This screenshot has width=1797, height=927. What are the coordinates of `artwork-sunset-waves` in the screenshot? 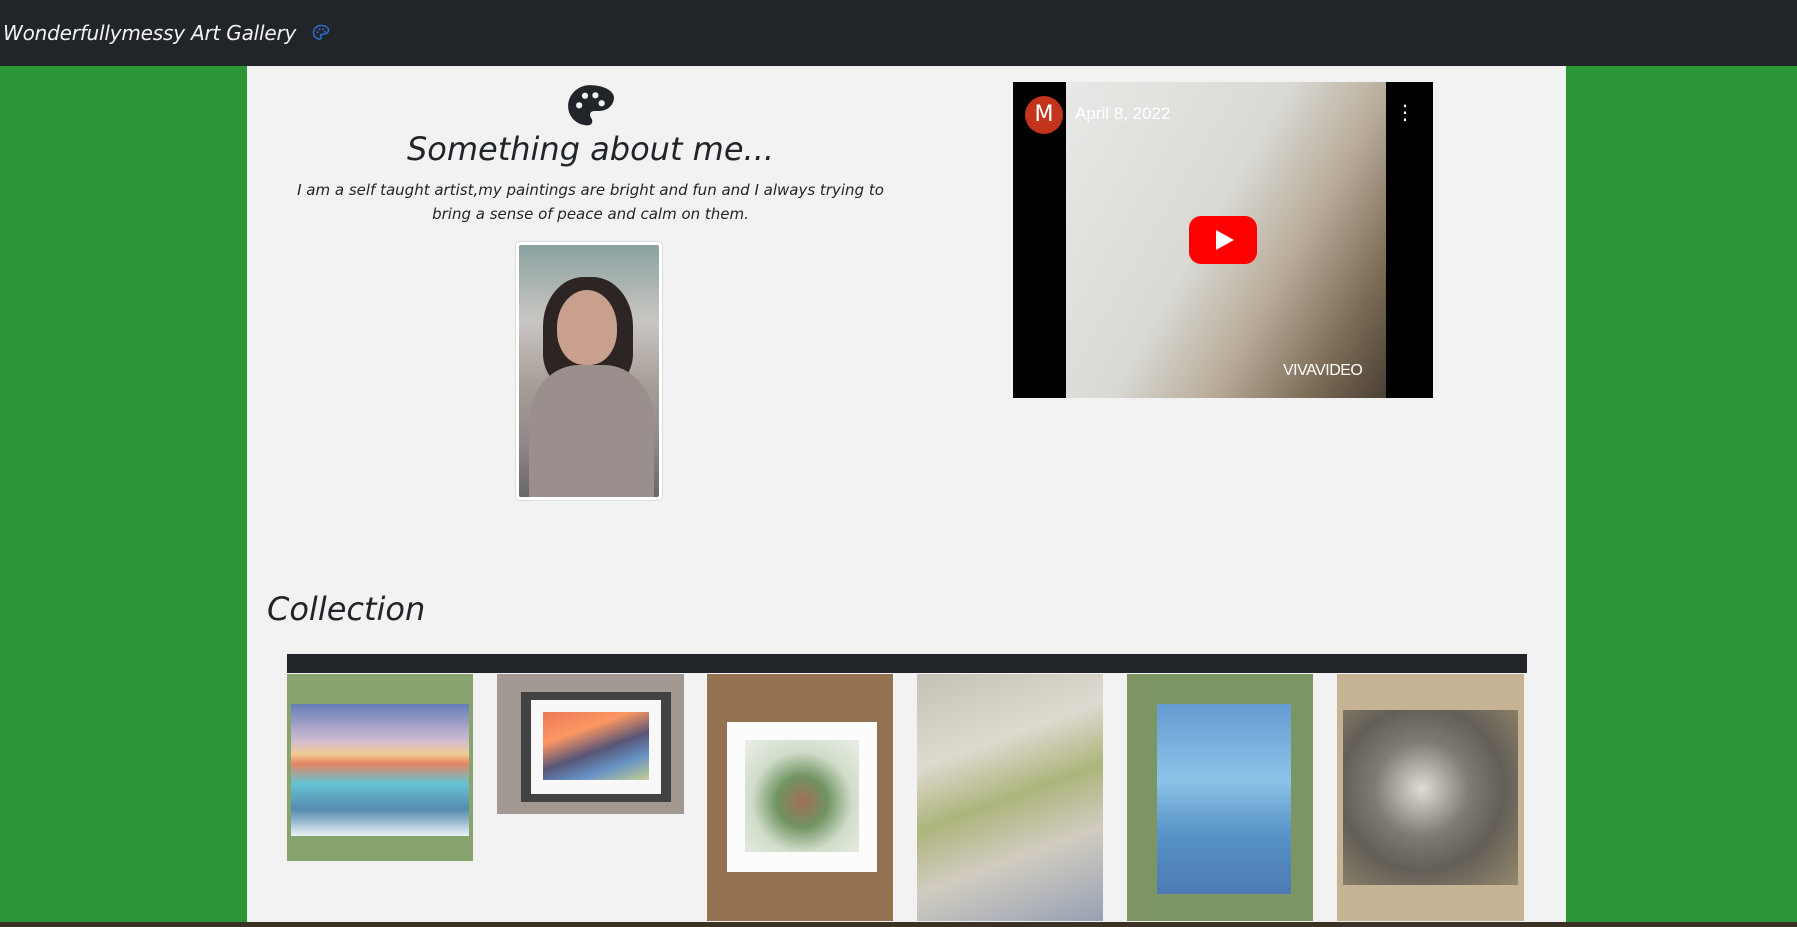 It's located at (380, 767).